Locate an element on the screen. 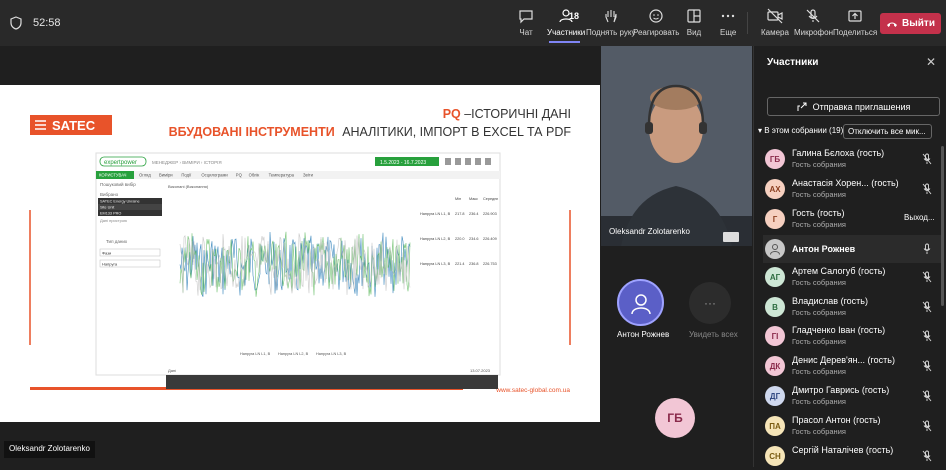 This screenshot has height=470, width=946. app-select-1: Фази is located at coordinates (106, 253).